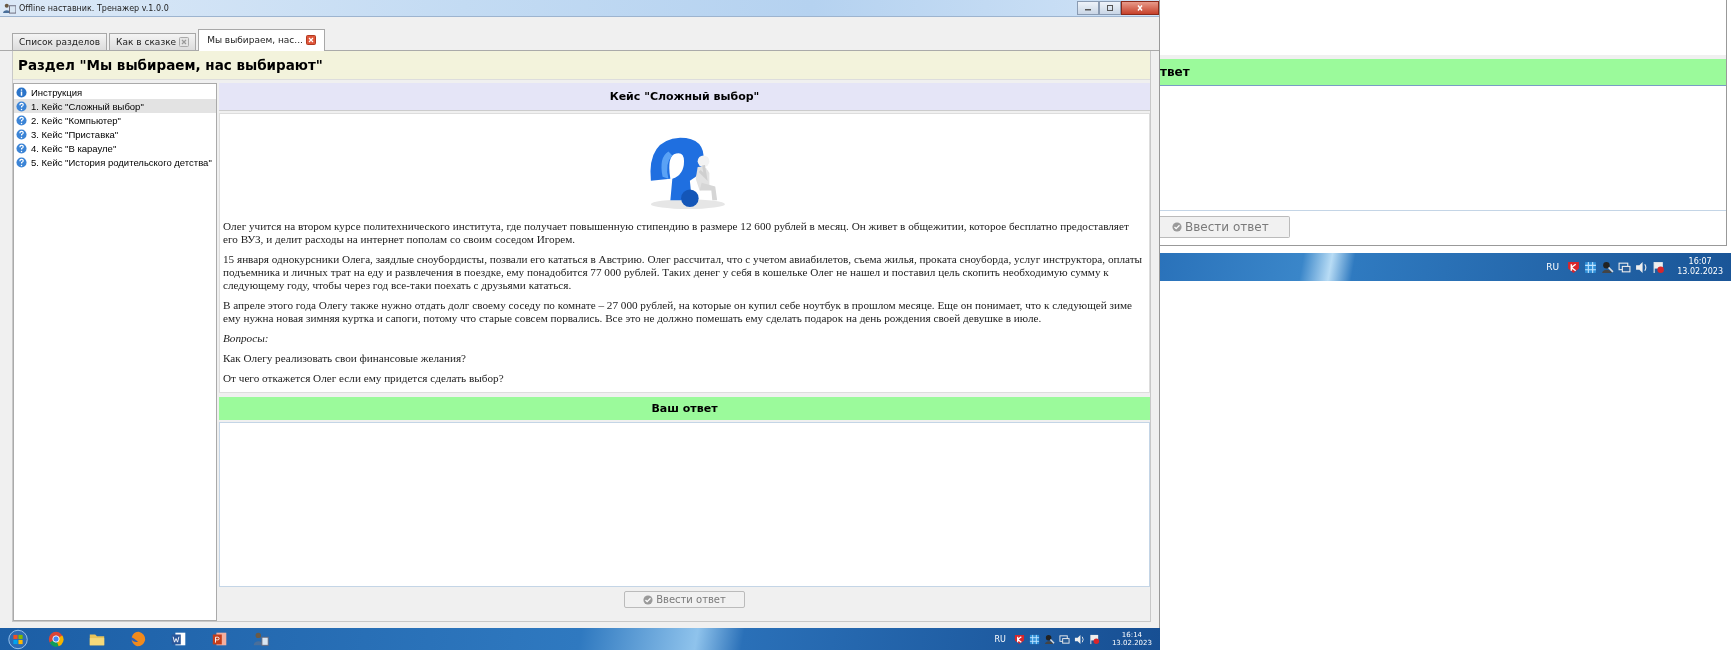 The image size is (1731, 650). Describe the element at coordinates (115, 148) in the screenshot. I see `sidebar-item: 4. Кейс "В карауле"` at that location.